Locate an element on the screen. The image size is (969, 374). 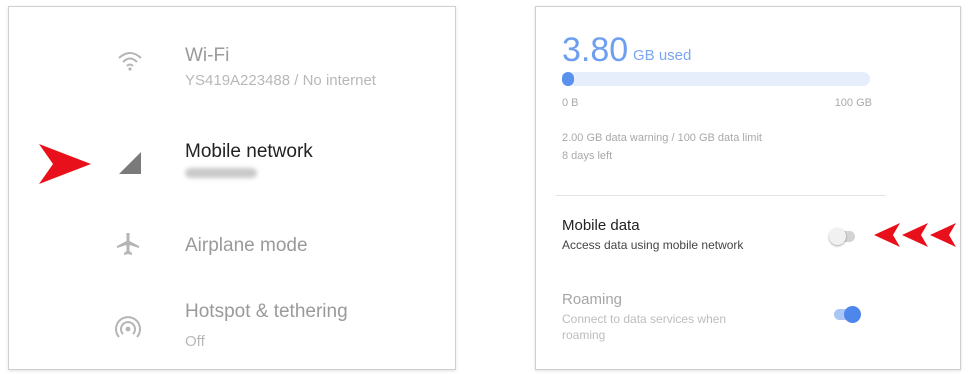
roaming-toggle is located at coordinates (847, 314).